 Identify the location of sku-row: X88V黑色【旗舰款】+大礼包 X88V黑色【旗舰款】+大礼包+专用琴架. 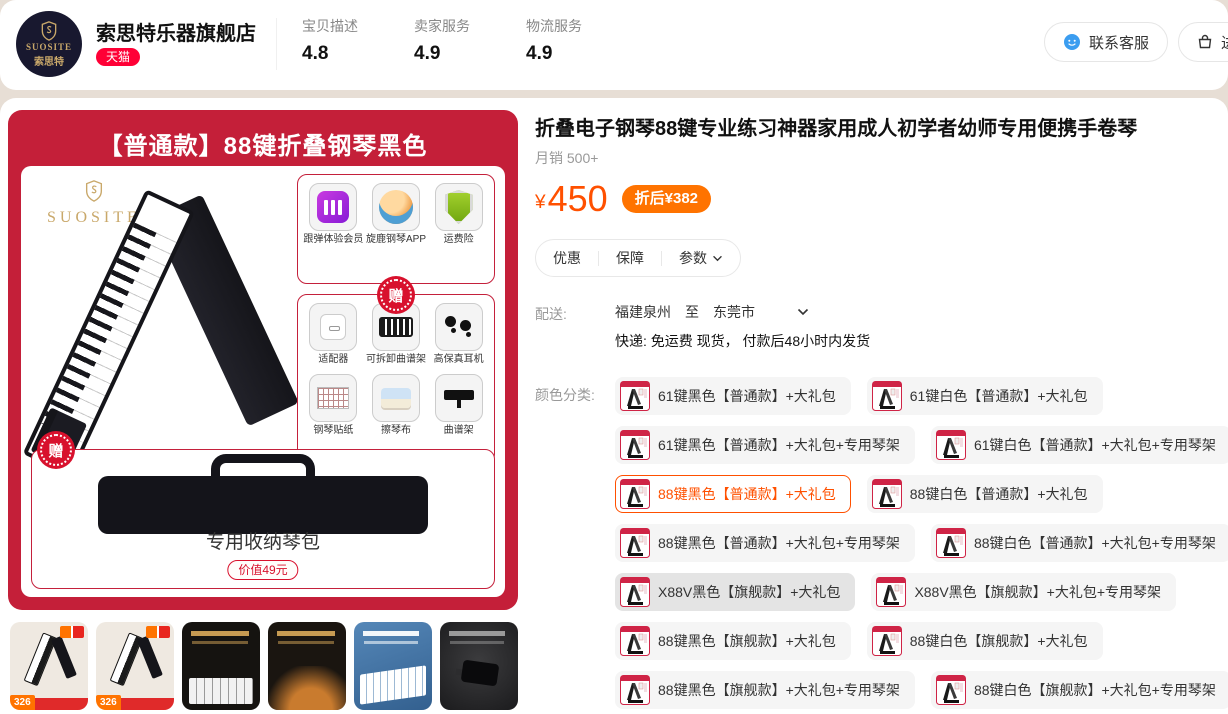
(921, 592).